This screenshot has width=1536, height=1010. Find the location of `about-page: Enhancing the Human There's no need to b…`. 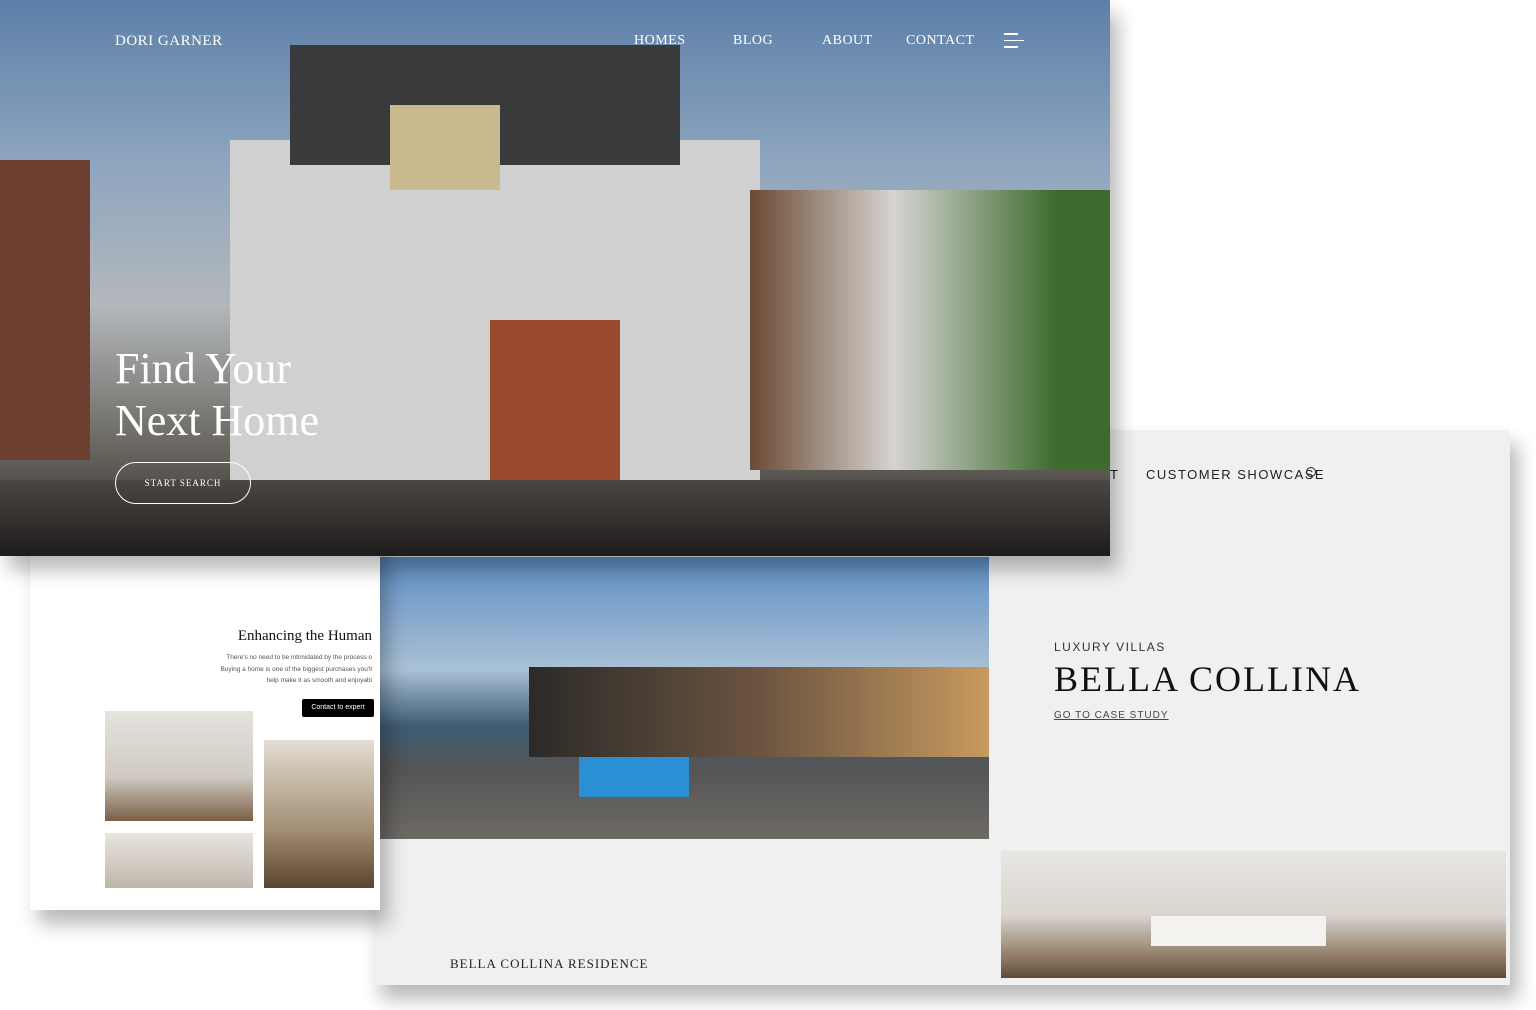

about-page: Enhancing the Human There's no need to b… is located at coordinates (205, 725).